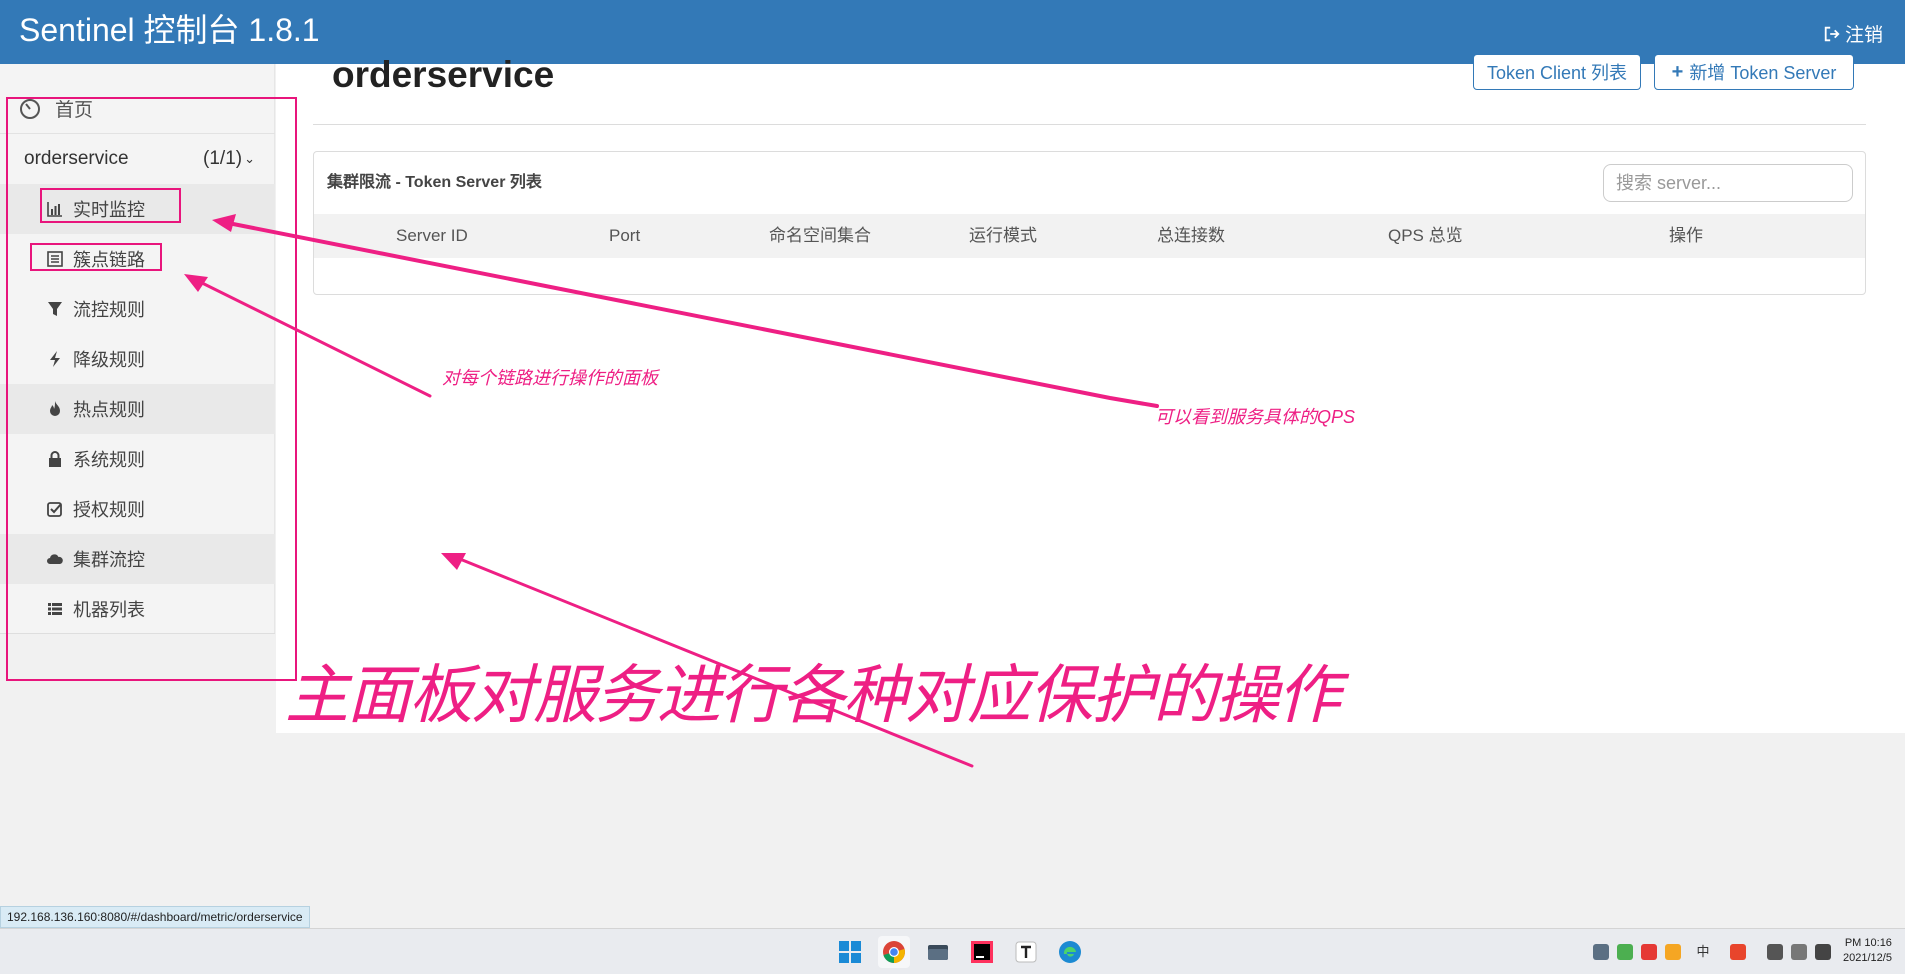  I want to click on column-header-run-mode: 运行模式, so click(1003, 236).